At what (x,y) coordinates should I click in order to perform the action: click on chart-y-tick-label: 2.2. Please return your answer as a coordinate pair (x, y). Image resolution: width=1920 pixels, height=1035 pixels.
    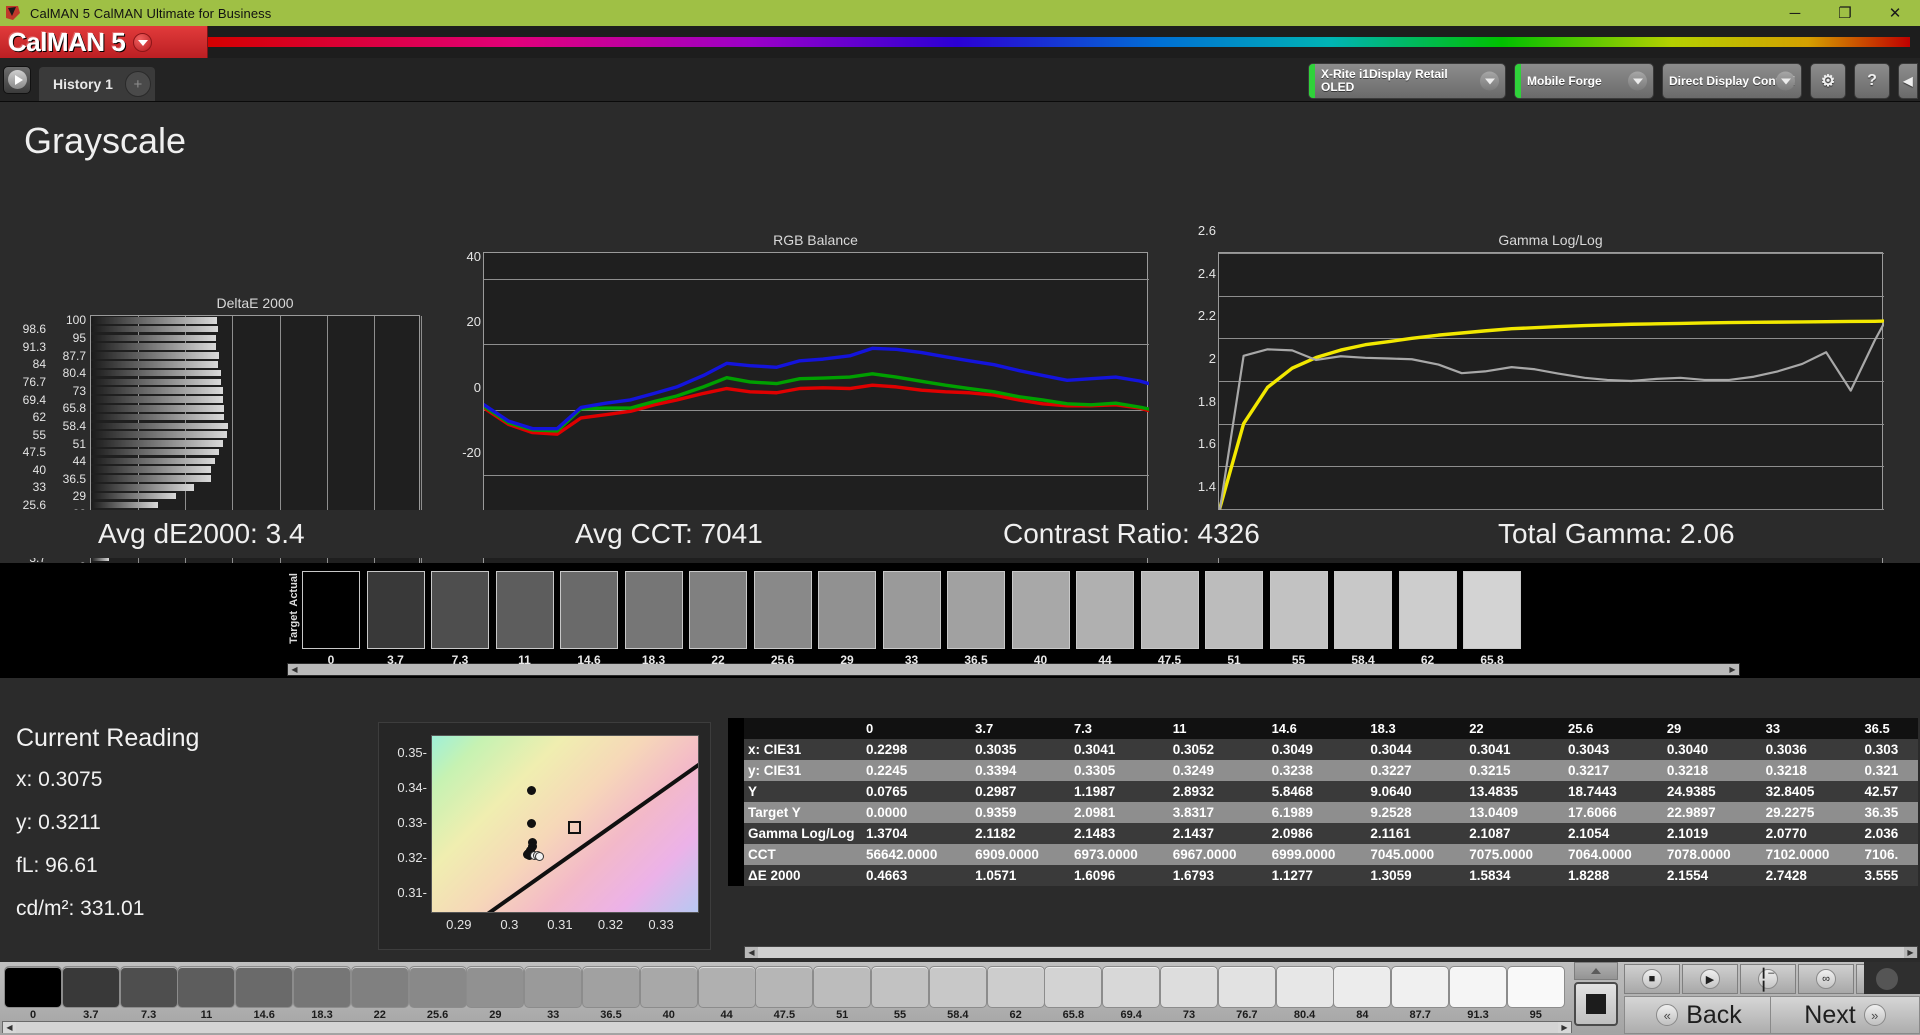
    Looking at the image, I should click on (1206, 316).